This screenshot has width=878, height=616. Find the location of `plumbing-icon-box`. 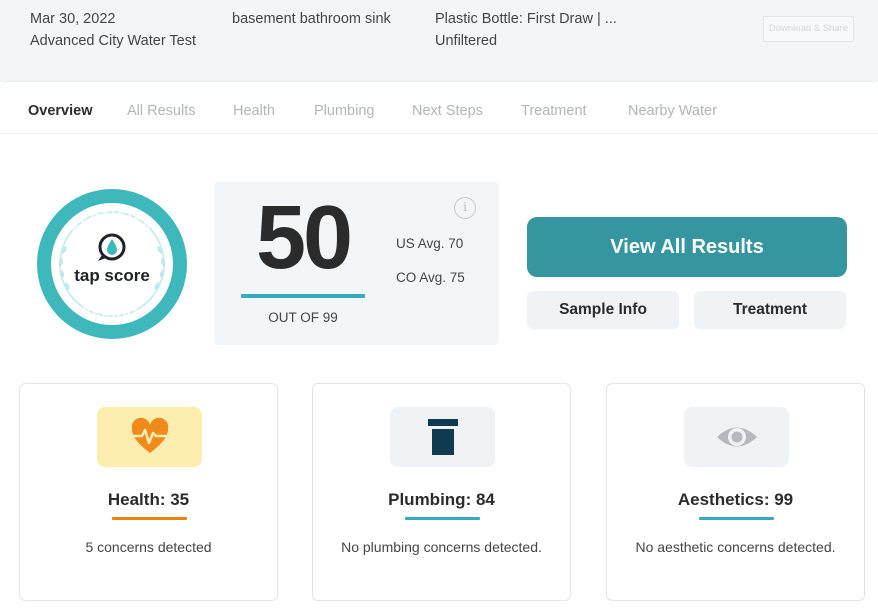

plumbing-icon-box is located at coordinates (442, 437).